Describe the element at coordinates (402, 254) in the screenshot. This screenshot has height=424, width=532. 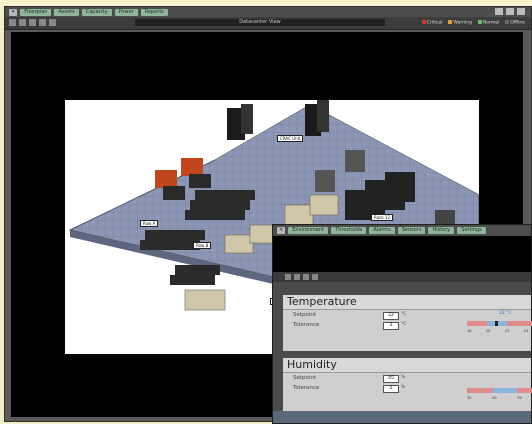
I see `env-header-band` at that location.